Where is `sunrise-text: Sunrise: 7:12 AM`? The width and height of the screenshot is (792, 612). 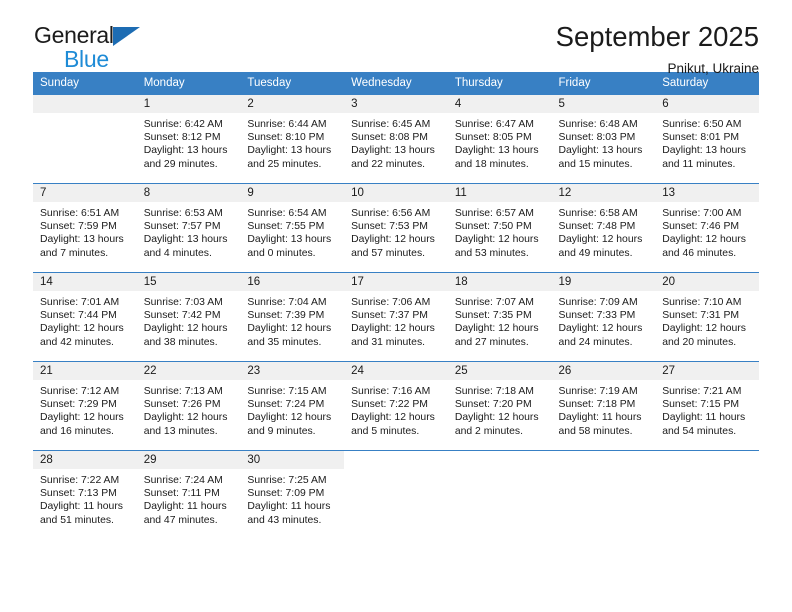
sunrise-text: Sunrise: 7:12 AM is located at coordinates (80, 391).